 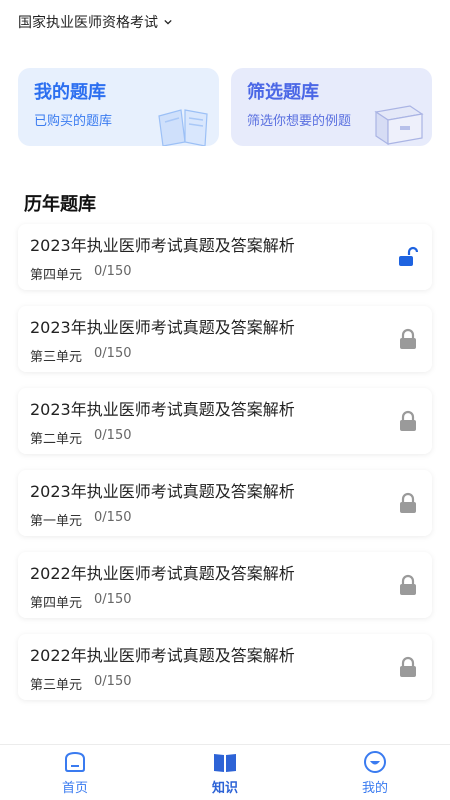 What do you see at coordinates (70, 92) in the screenshot?
I see `card-title: 我的题库` at bounding box center [70, 92].